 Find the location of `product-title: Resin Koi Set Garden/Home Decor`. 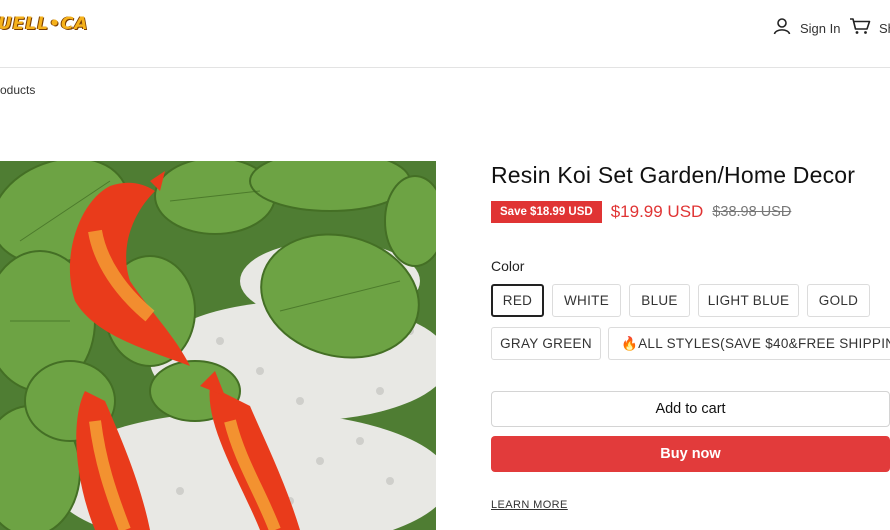

product-title: Resin Koi Set Garden/Home Decor is located at coordinates (673, 175).